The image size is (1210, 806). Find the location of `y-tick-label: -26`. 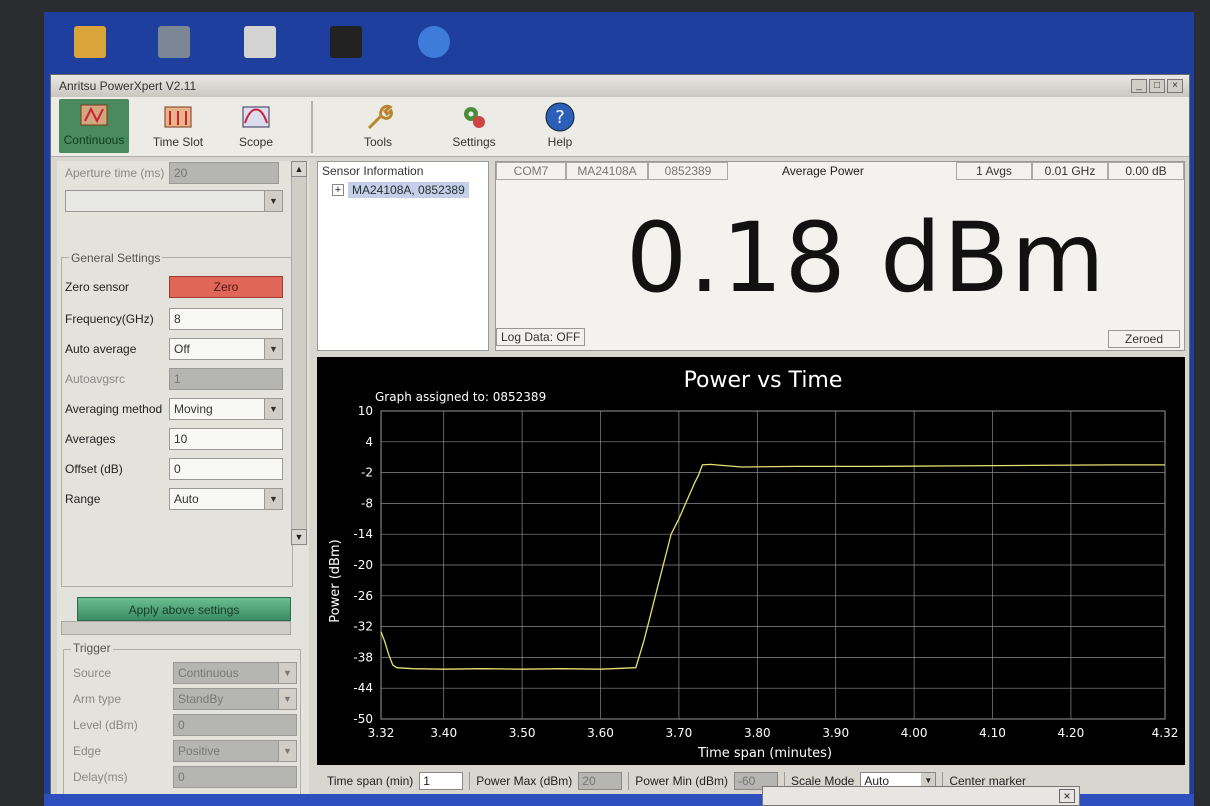

y-tick-label: -26 is located at coordinates (363, 596).